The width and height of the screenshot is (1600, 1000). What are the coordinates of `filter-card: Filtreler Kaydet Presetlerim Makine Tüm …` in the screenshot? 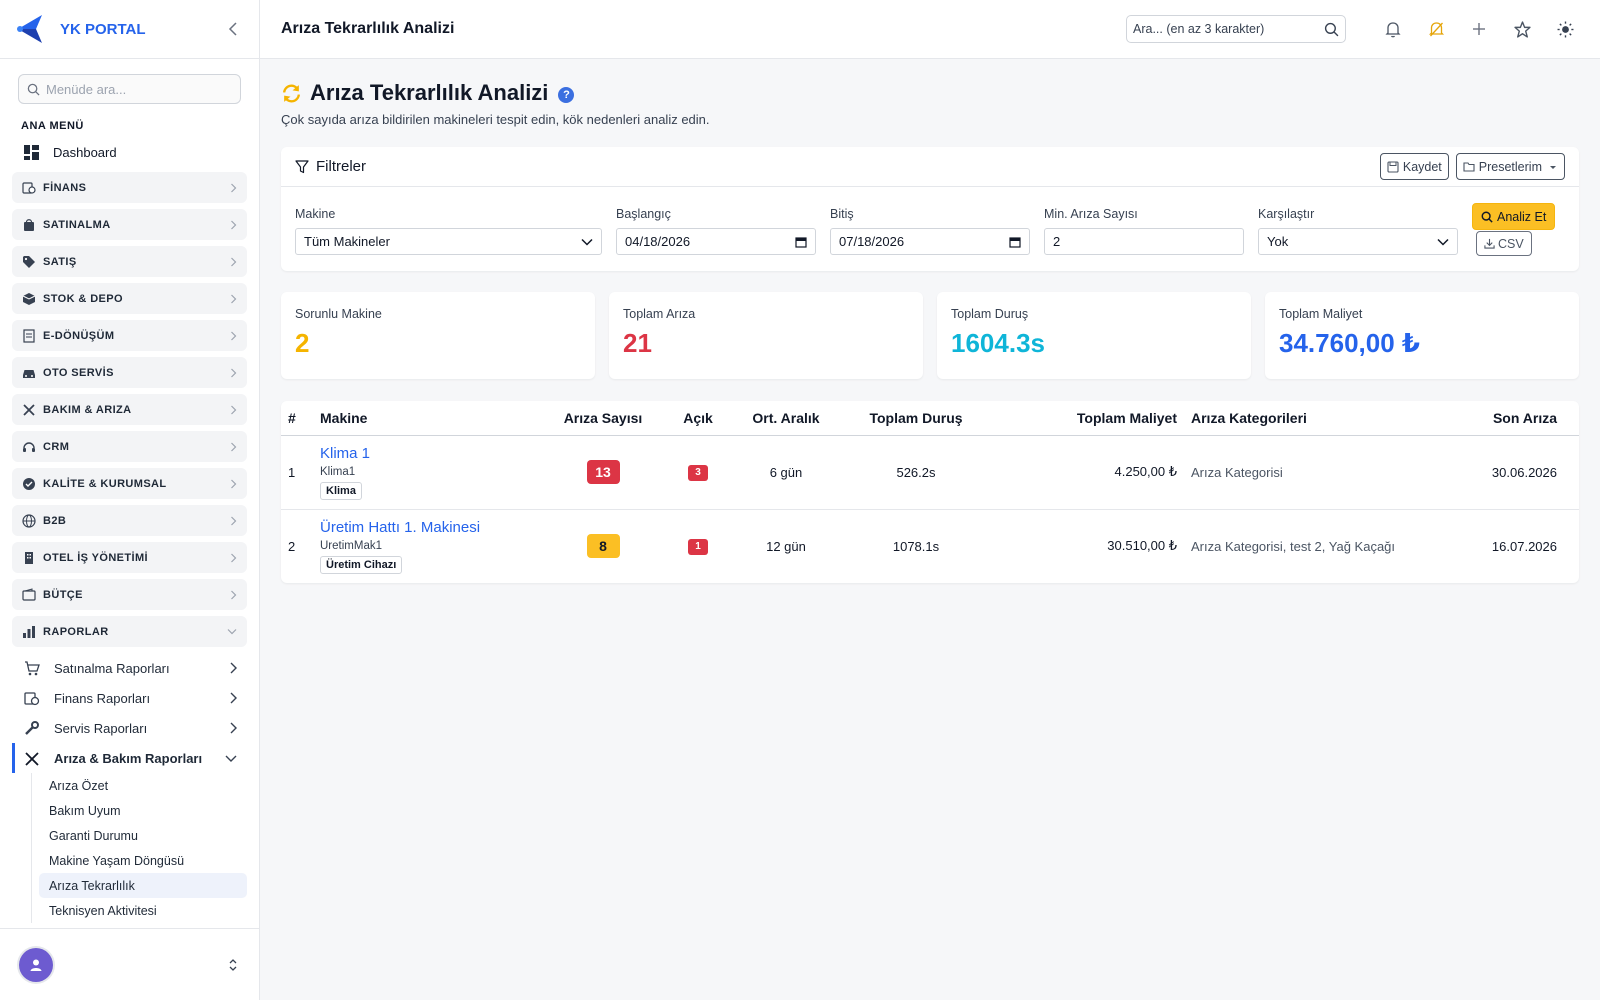 It's located at (930, 209).